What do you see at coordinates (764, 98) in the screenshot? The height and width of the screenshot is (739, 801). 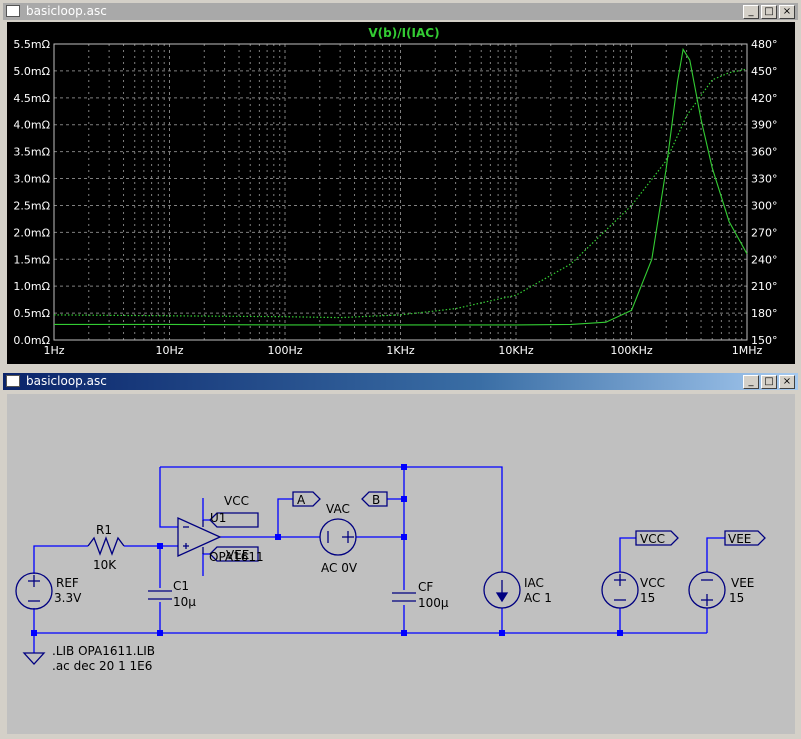 I see `y-right-tick-label: 420°` at bounding box center [764, 98].